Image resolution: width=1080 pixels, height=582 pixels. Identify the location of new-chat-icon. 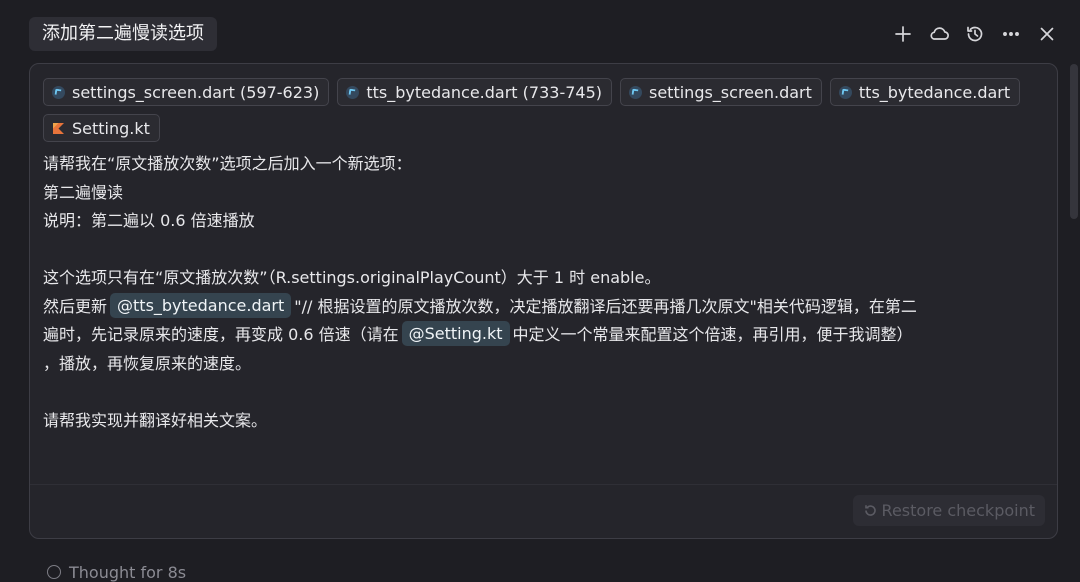
(903, 34).